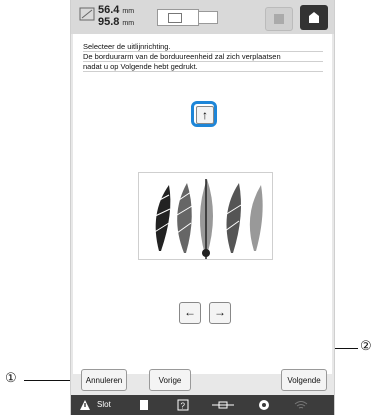 This screenshot has height=415, width=382. Describe the element at coordinates (366, 345) in the screenshot. I see `callout-2: ②` at that location.